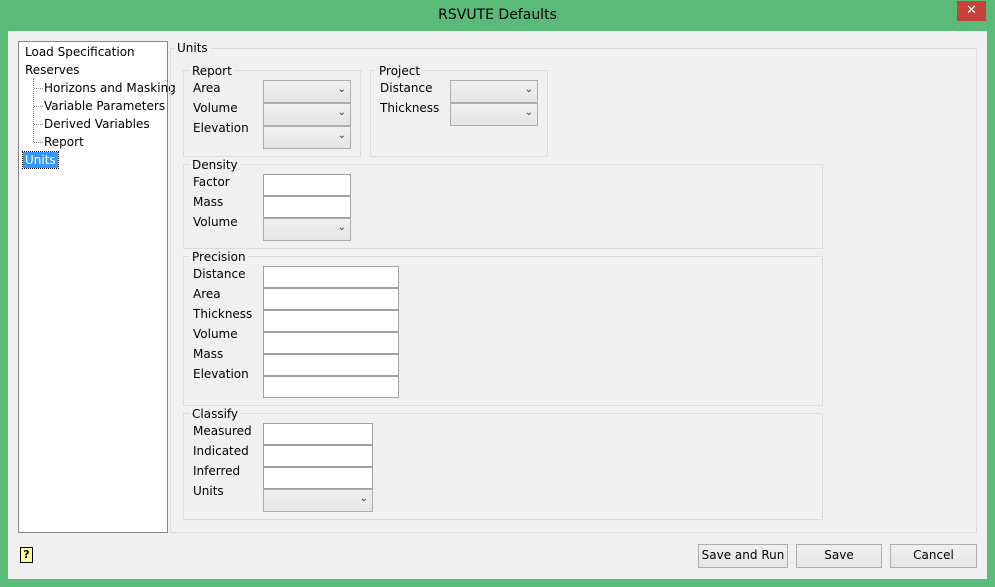 This screenshot has width=995, height=587. I want to click on density-mass-label: Mass, so click(208, 202).